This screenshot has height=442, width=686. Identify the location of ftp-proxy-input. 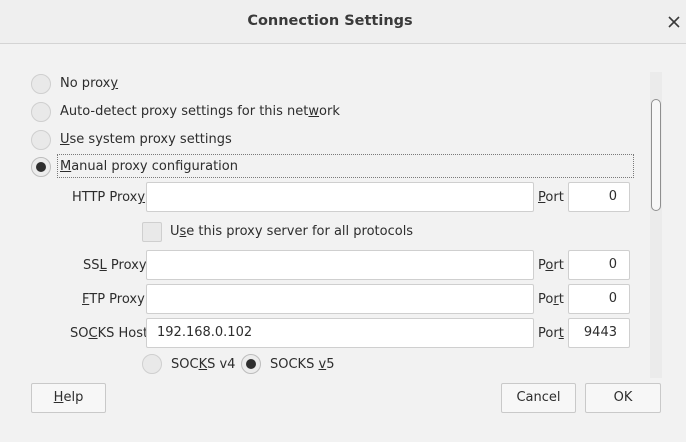
(340, 299).